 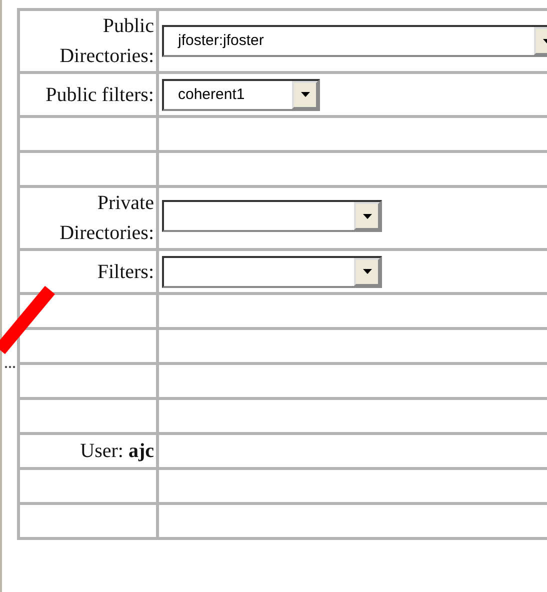 I want to click on dropdown: jfoster:jfoster, so click(x=354, y=41).